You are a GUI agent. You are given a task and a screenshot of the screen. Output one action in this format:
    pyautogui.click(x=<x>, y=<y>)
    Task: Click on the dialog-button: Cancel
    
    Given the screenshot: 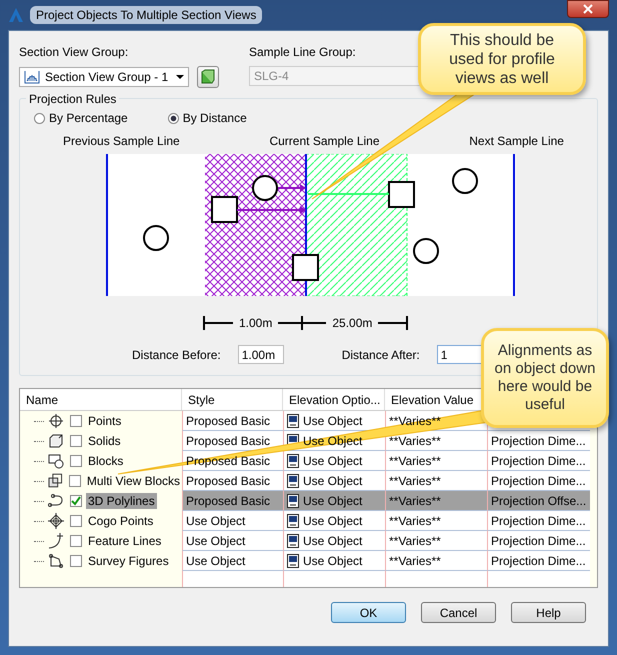 What is the action you would take?
    pyautogui.click(x=458, y=612)
    